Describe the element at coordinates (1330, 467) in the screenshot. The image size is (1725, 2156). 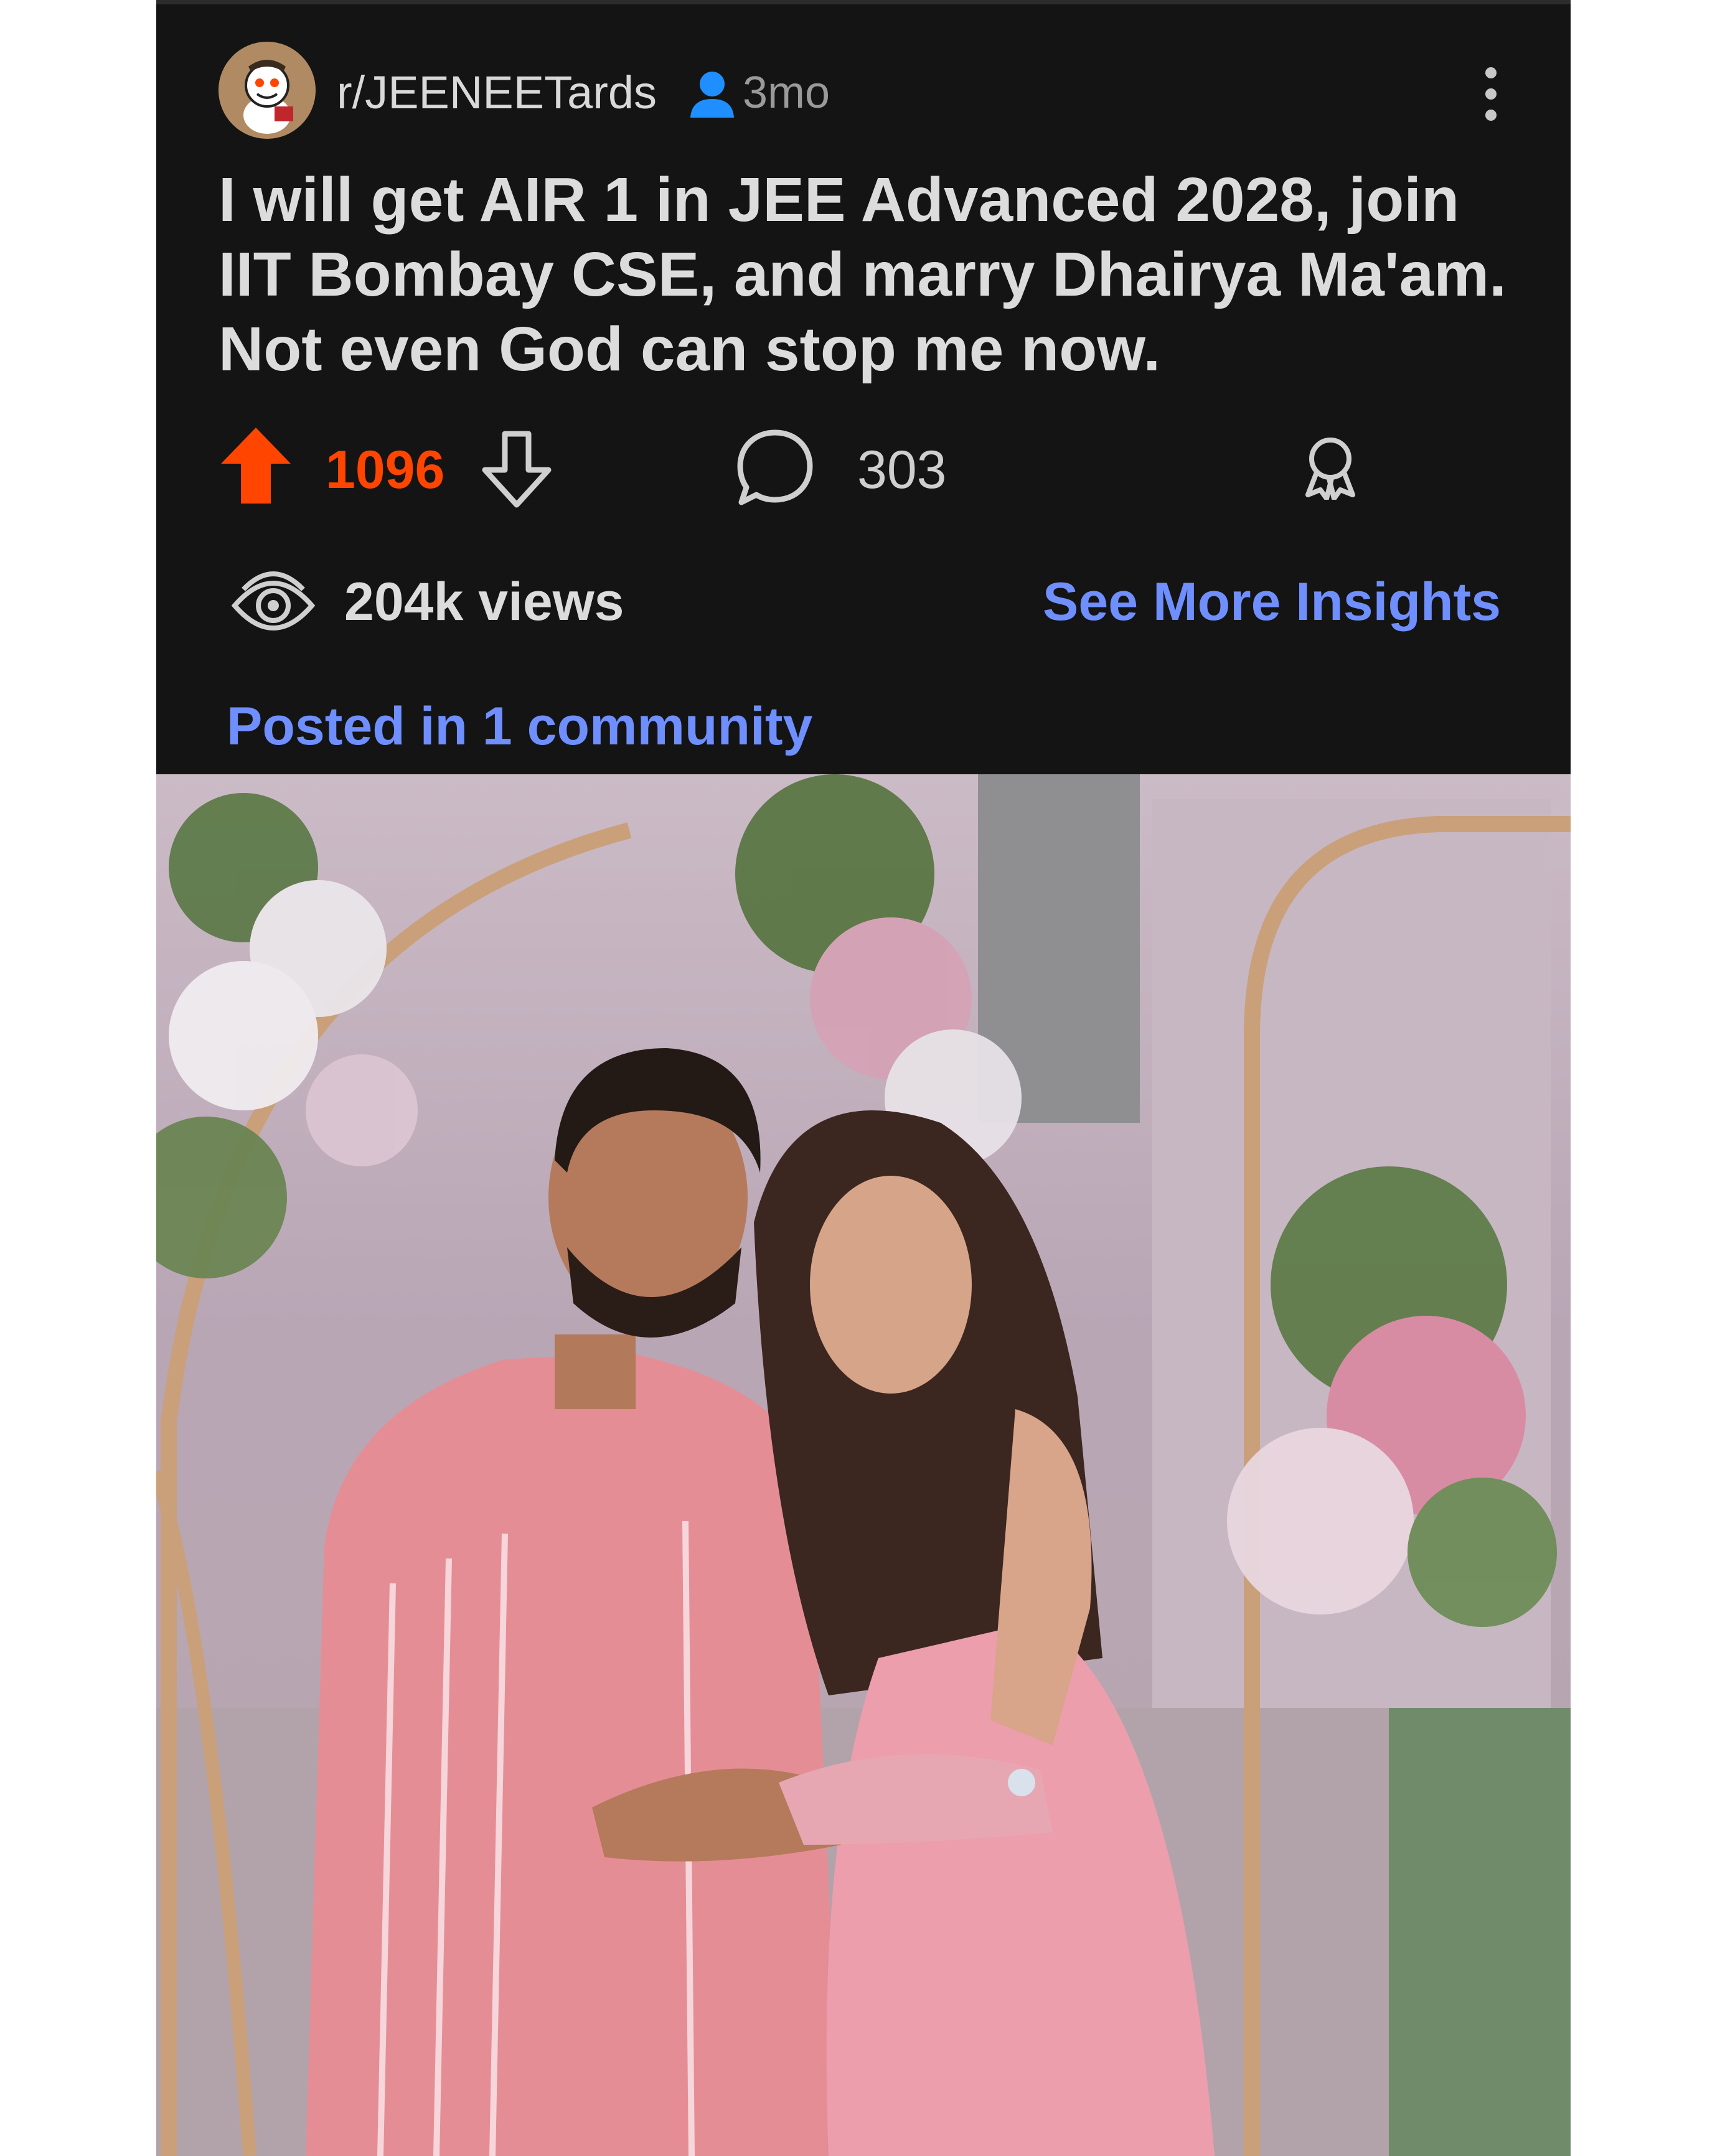
I see `award-ribbon-icon` at that location.